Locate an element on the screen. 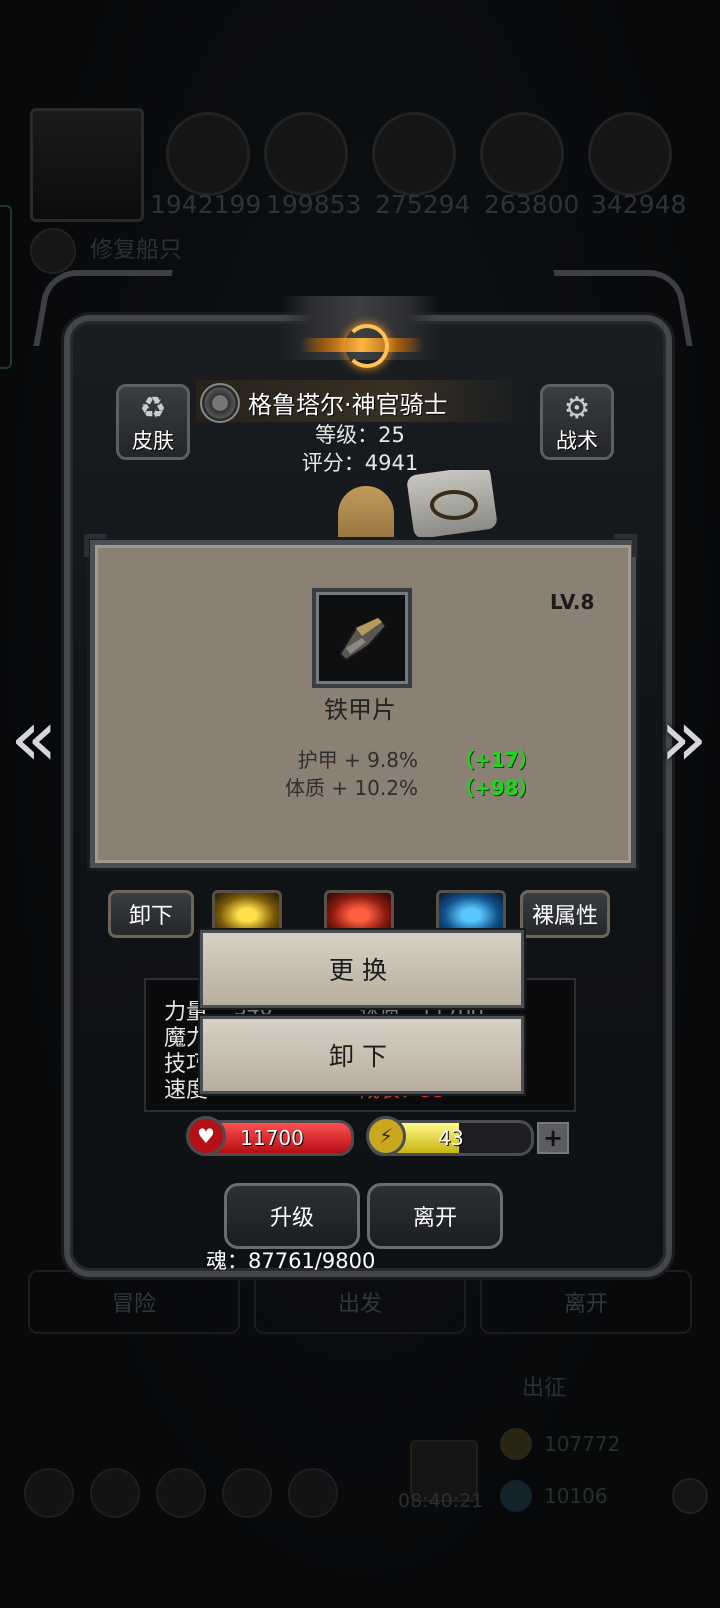  repair-ship-label: 修复船只 is located at coordinates (136, 250).